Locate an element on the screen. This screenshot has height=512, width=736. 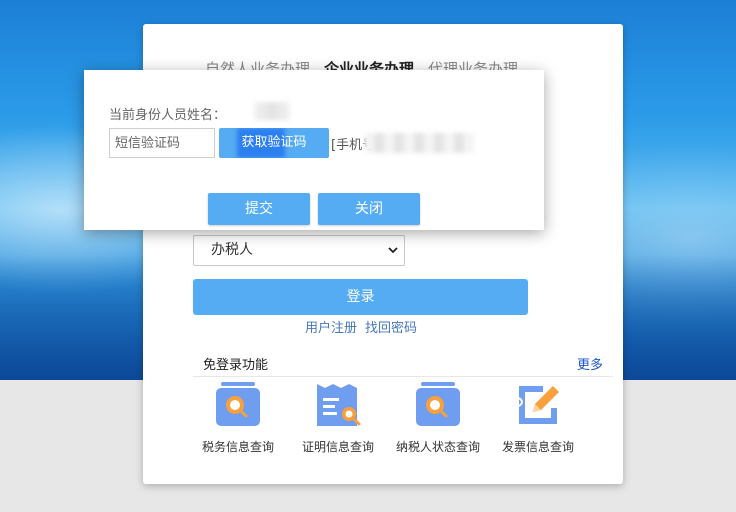
submit-button: 提交 is located at coordinates (259, 209).